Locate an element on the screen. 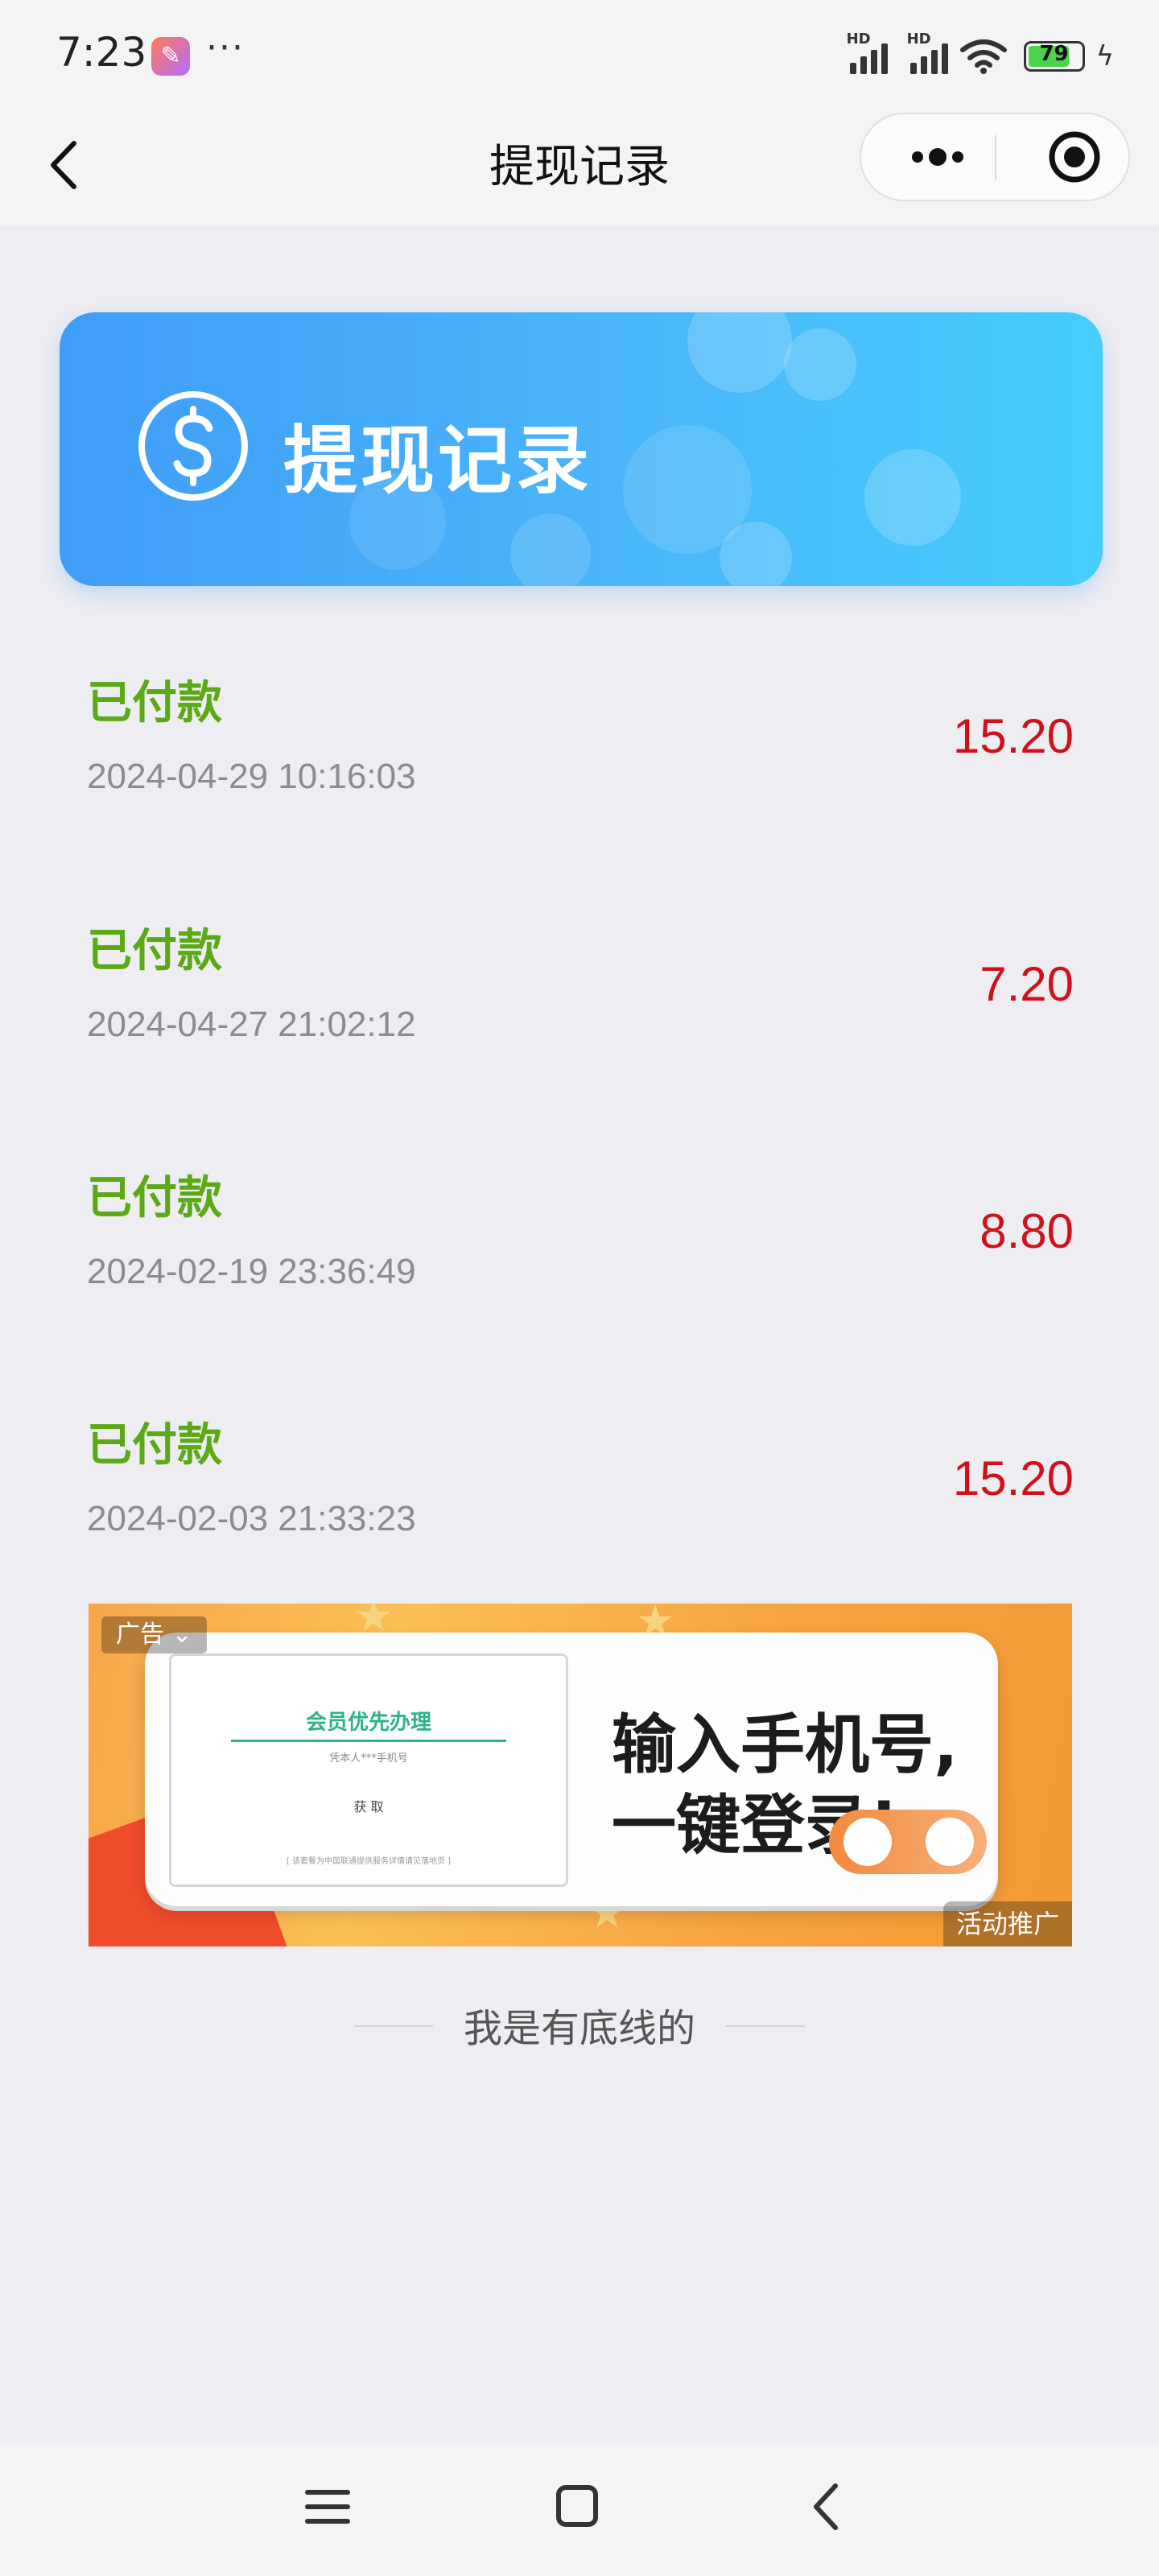  nav-bar: 提现记录 is located at coordinates (579, 165).